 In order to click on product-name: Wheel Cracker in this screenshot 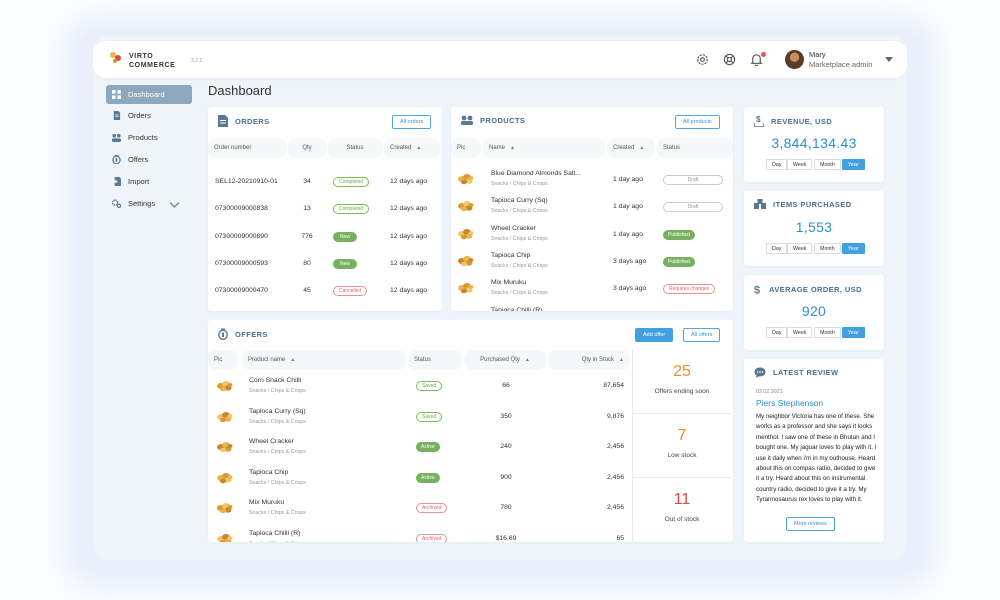, I will do `click(513, 228)`.